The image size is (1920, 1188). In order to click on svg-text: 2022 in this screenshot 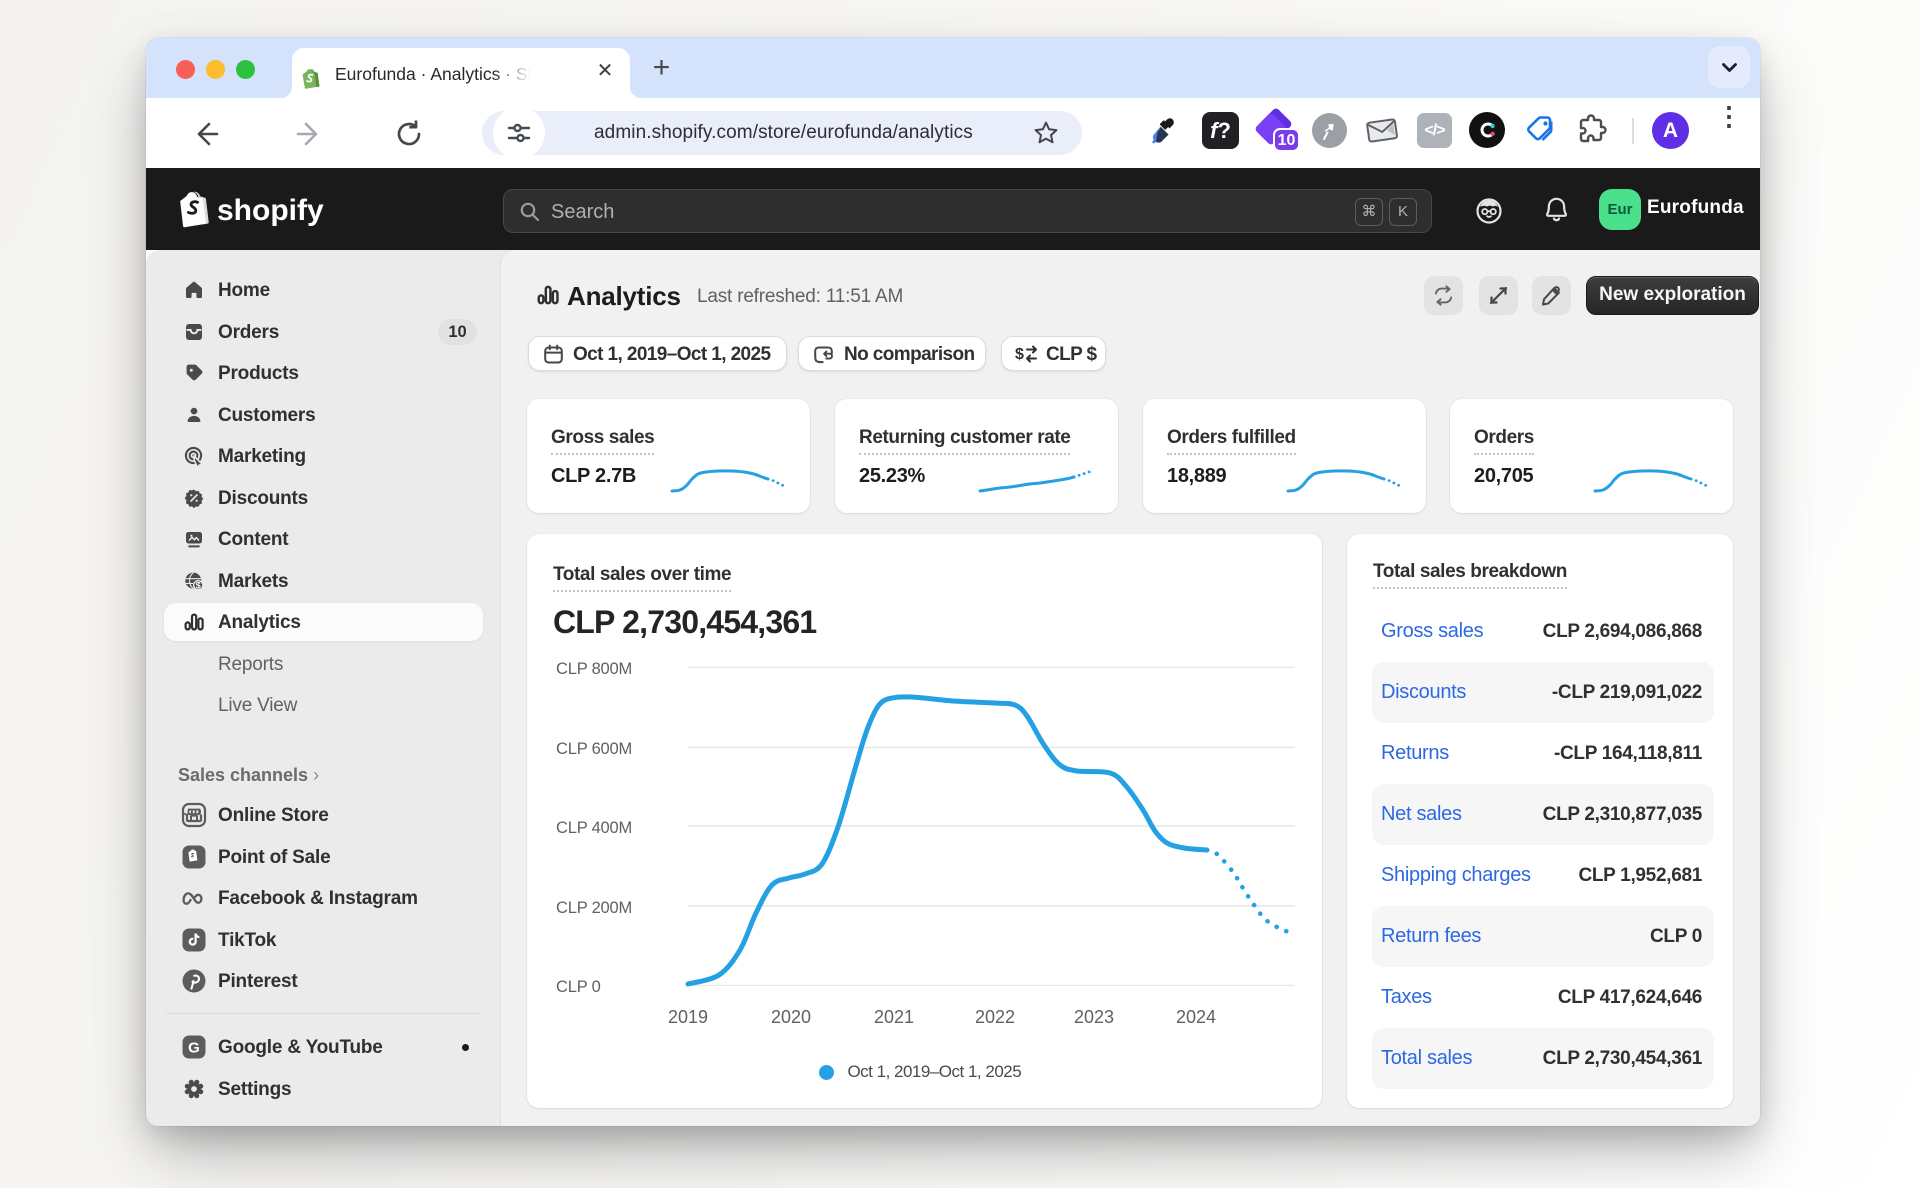, I will do `click(995, 1017)`.